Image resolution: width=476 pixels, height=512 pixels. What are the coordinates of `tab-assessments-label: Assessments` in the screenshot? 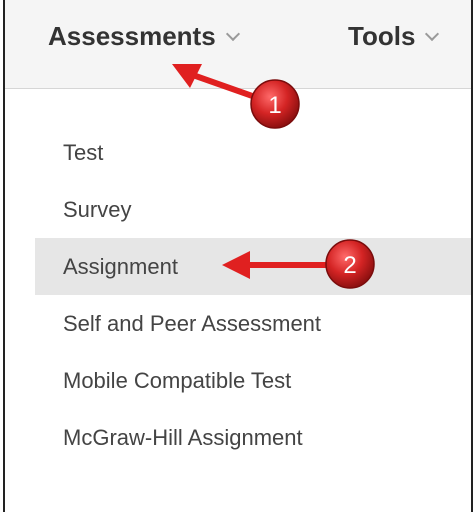 It's located at (132, 36).